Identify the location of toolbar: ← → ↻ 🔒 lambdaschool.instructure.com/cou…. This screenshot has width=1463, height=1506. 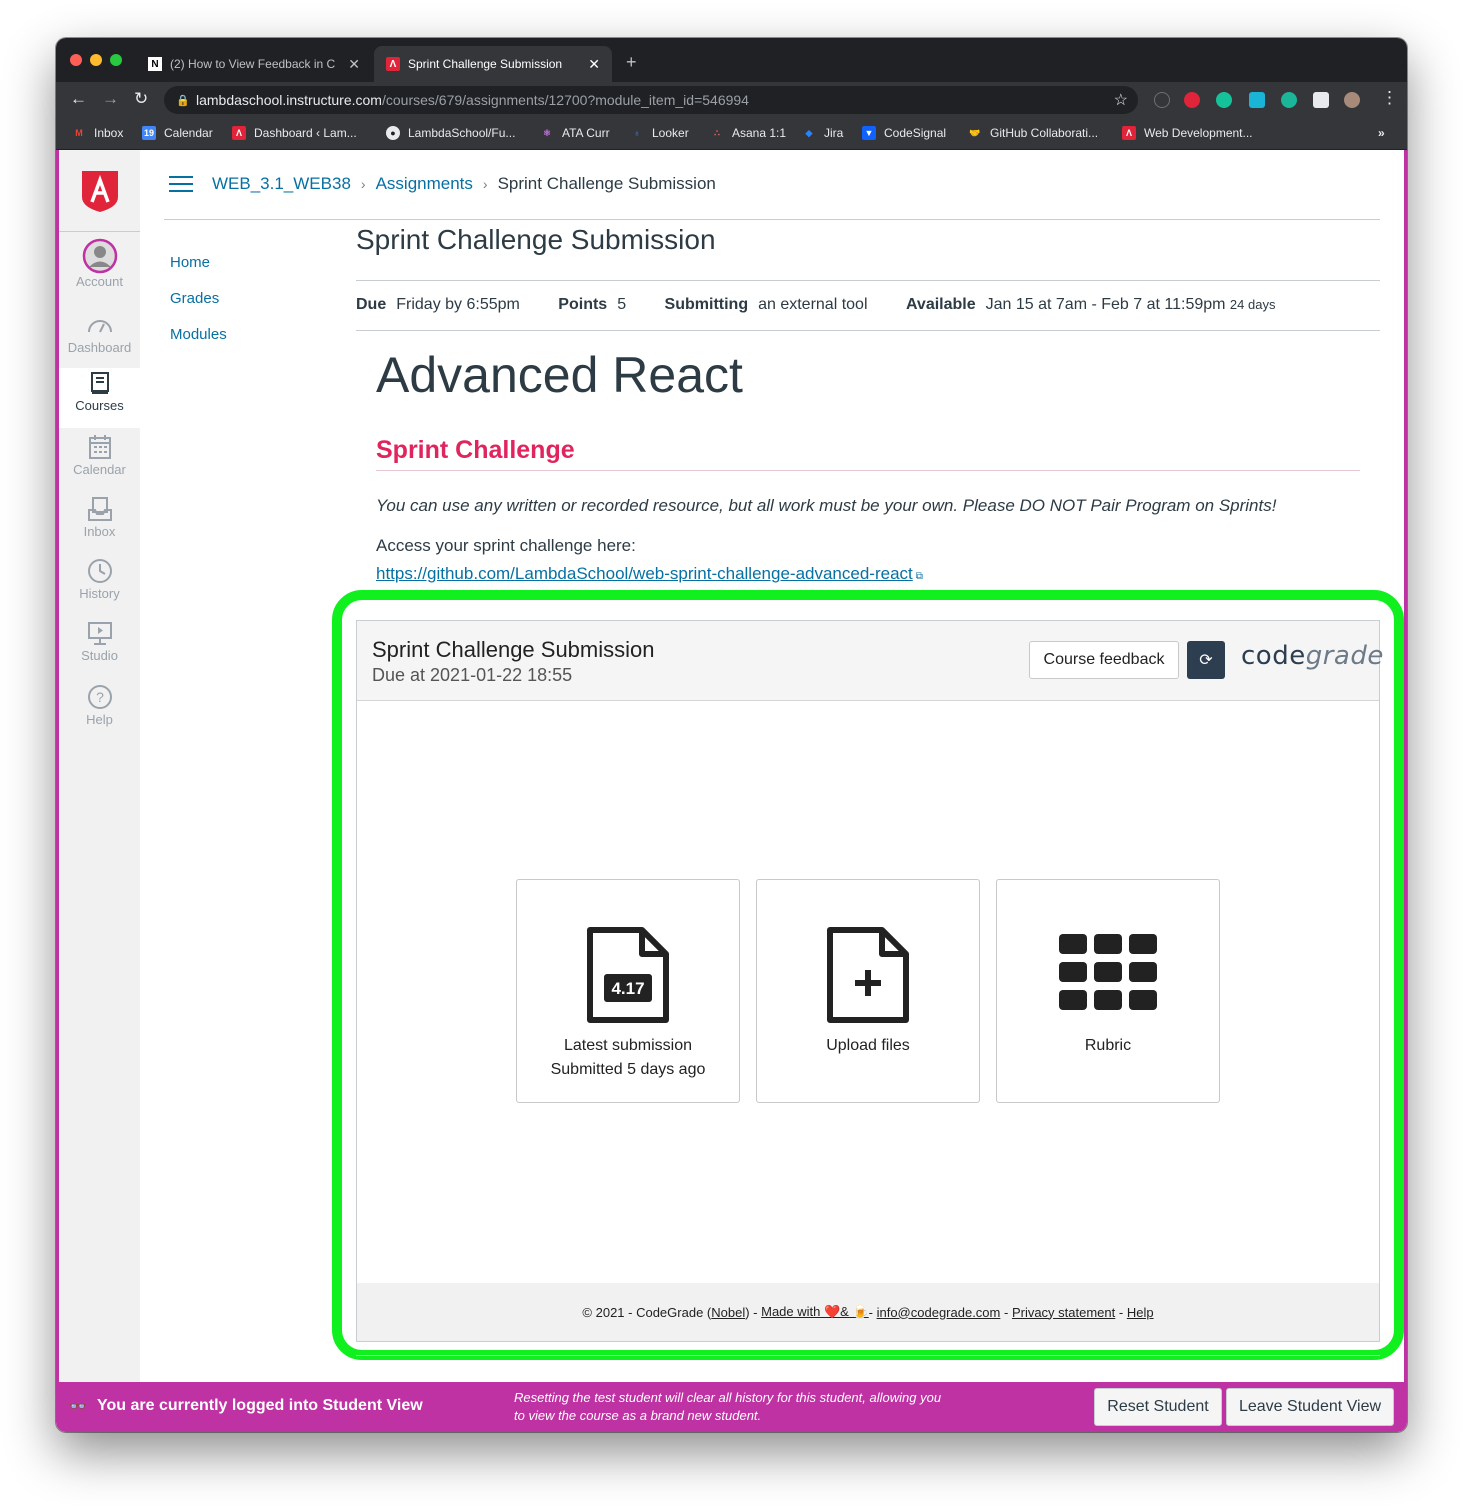
(731, 100).